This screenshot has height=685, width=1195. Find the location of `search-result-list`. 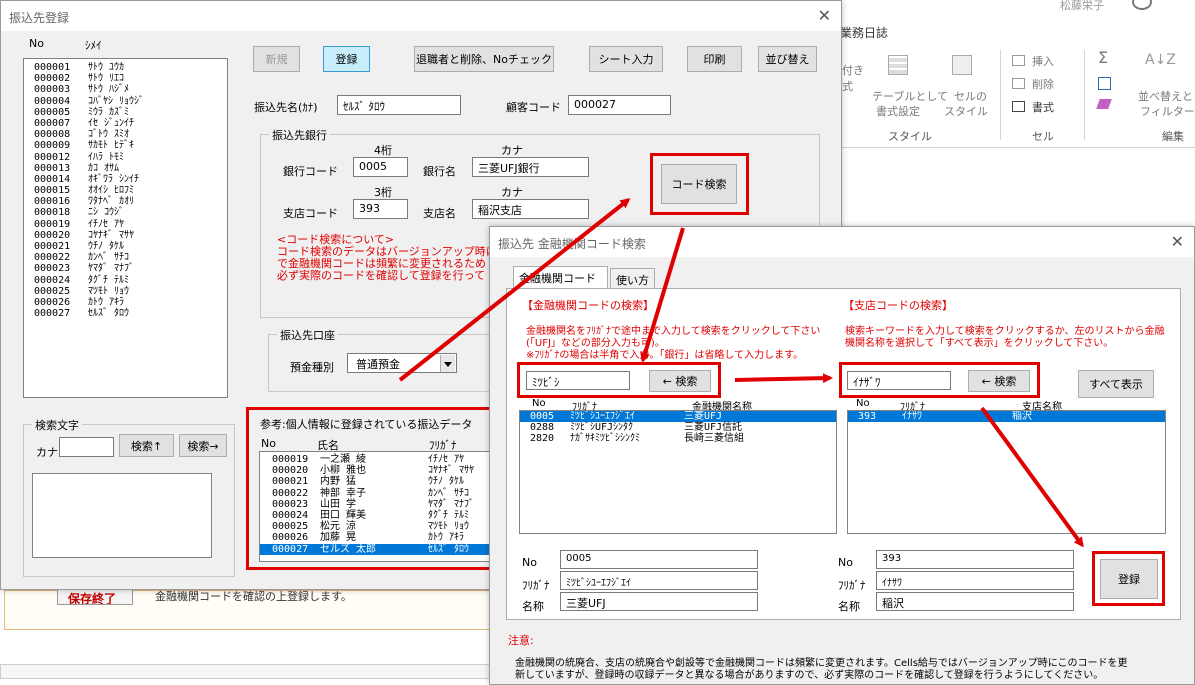

search-result-list is located at coordinates (122, 515).